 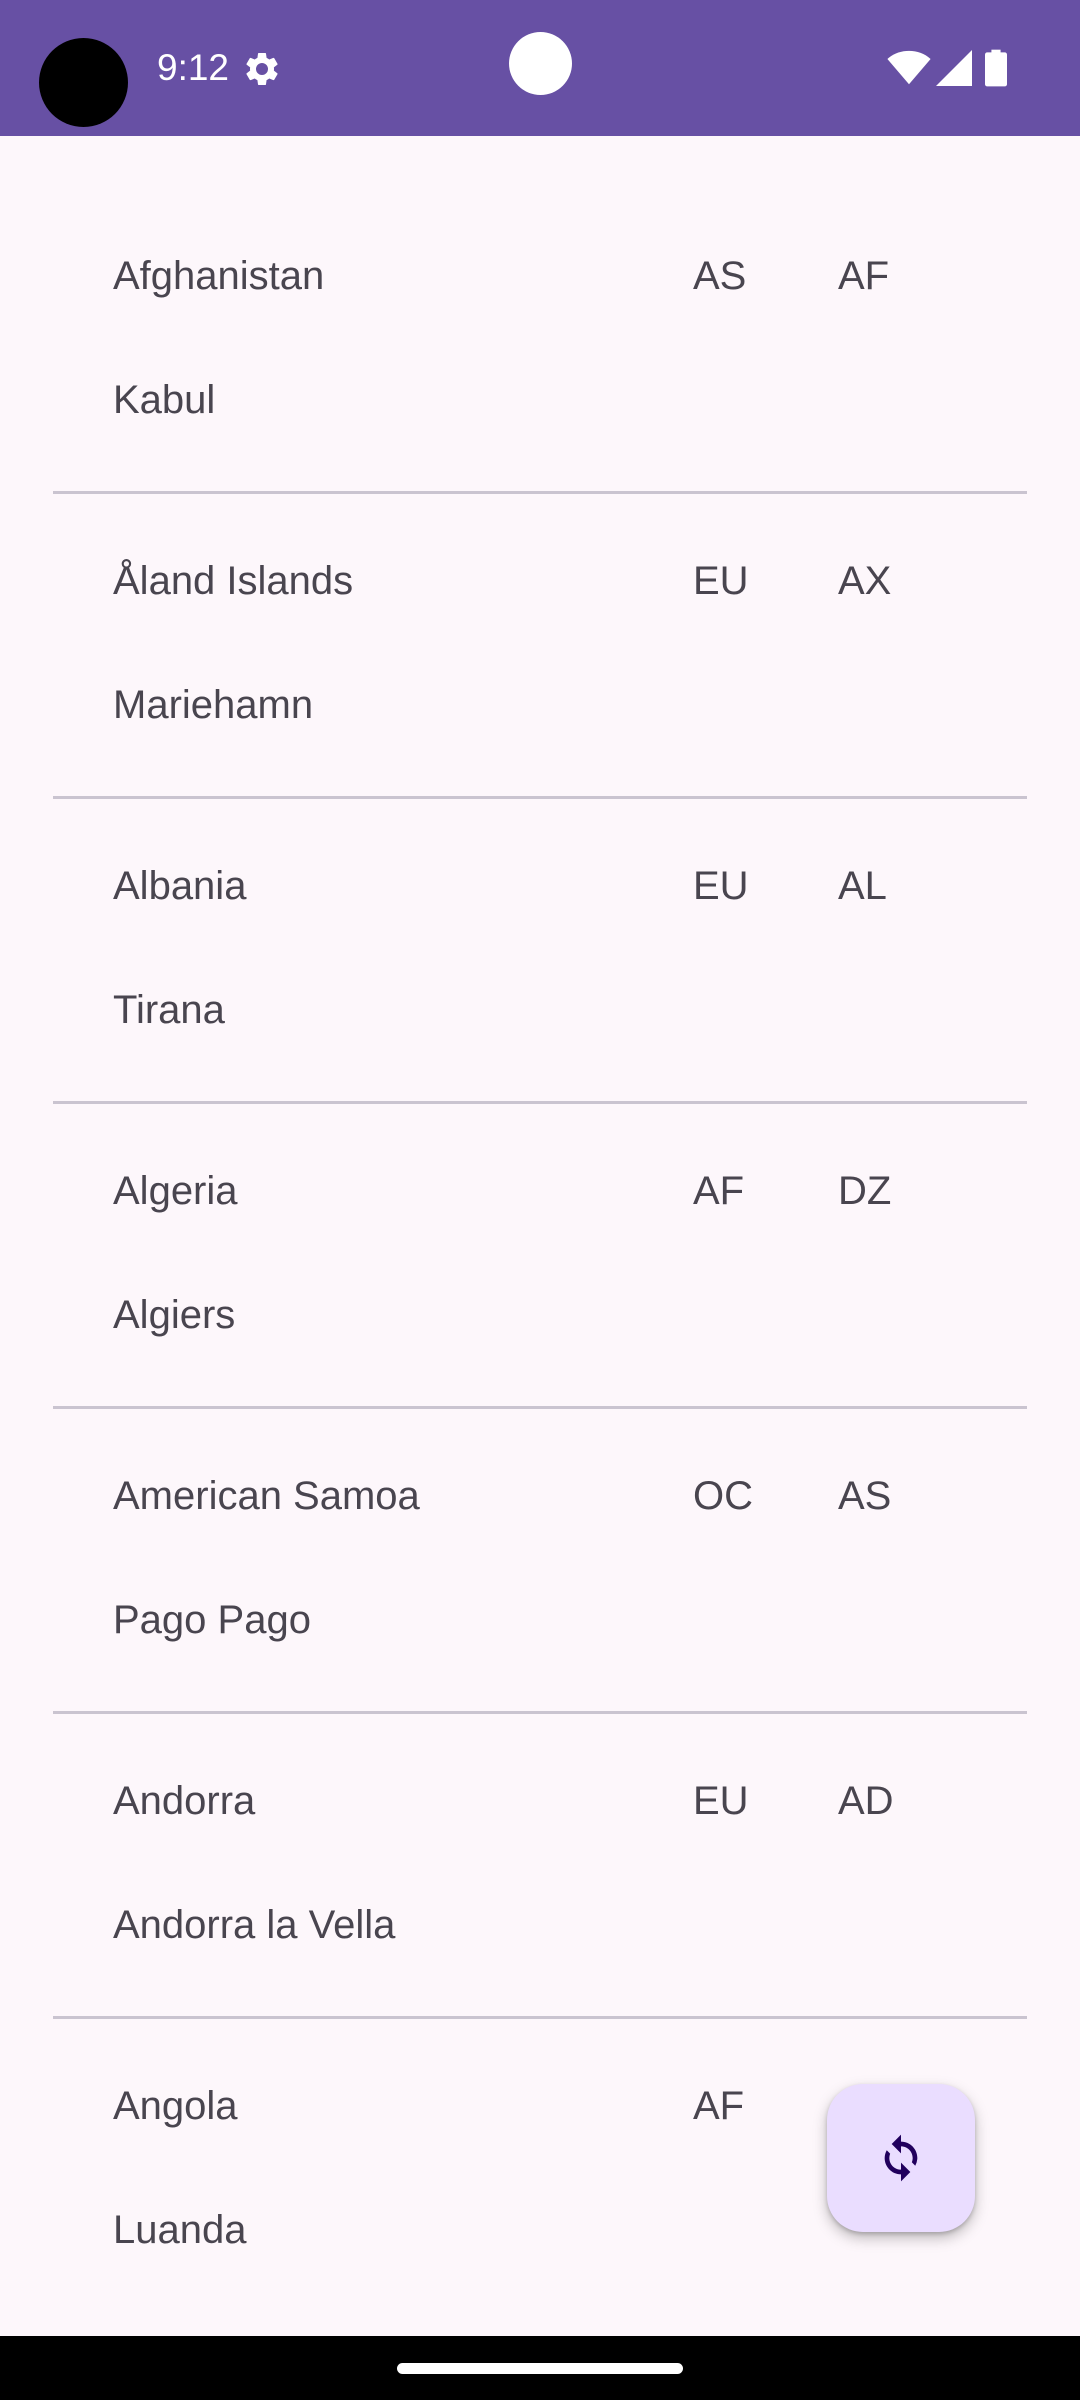 I want to click on country-code: AS, so click(x=865, y=1496).